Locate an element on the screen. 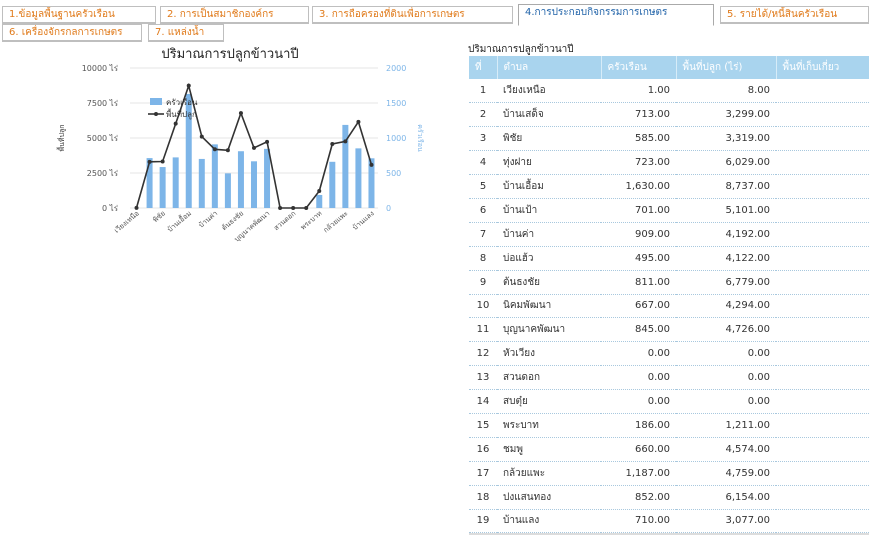  planted-area-value: 8.00 is located at coordinates (726, 91).